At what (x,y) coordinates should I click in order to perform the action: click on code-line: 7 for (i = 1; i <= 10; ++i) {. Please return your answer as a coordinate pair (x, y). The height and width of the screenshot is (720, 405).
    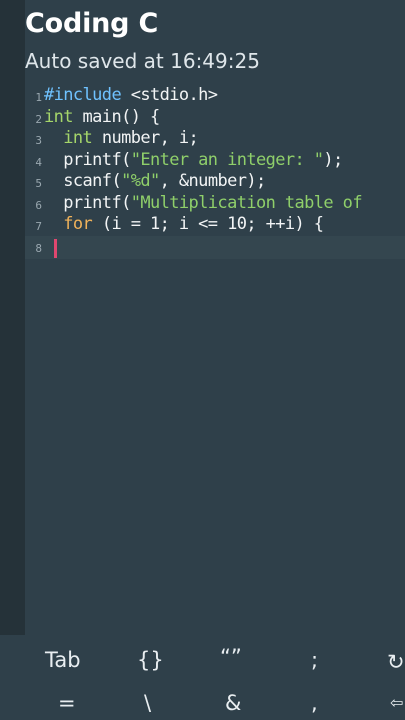
    Looking at the image, I should click on (215, 225).